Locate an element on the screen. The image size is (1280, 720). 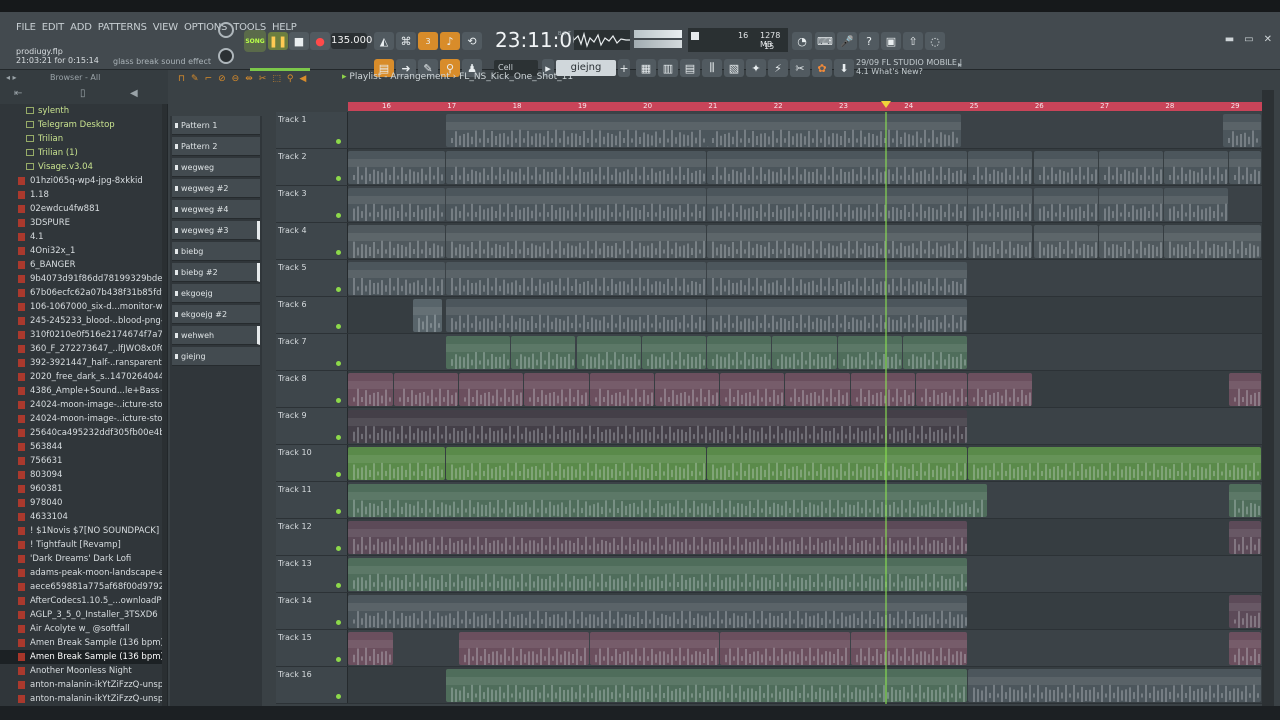
track-lane: Pattern 1 Pattern 1 Pattern 1 is located at coordinates (805, 279).